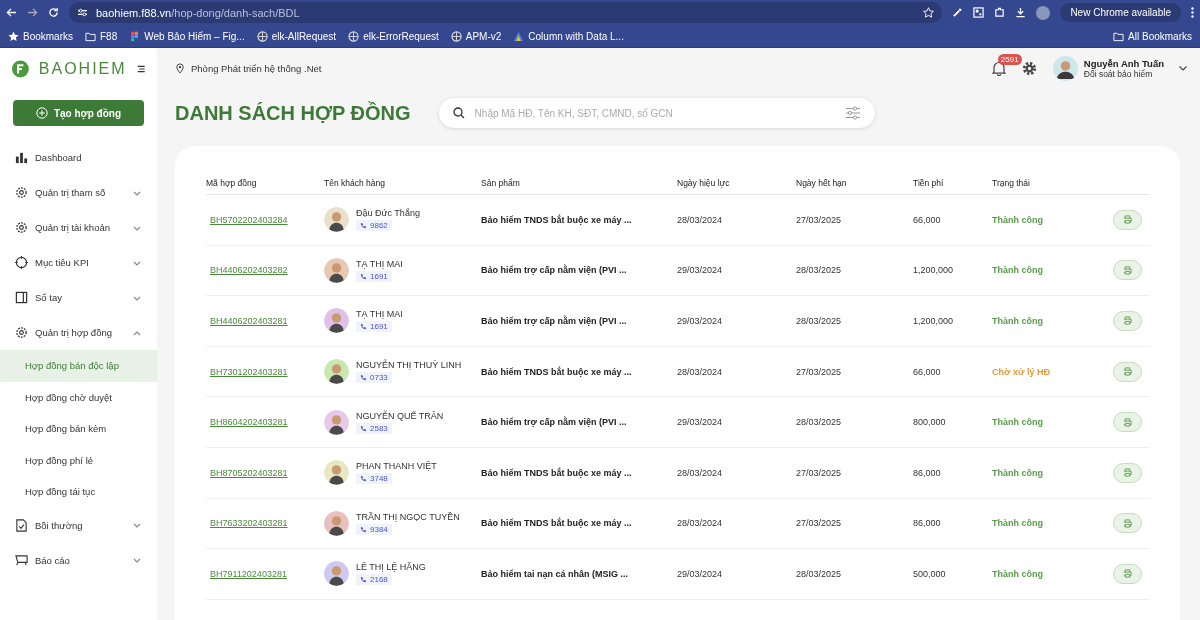 The image size is (1200, 620). What do you see at coordinates (247, 523) in the screenshot?
I see `contract-code-link: BH7633202403281` at bounding box center [247, 523].